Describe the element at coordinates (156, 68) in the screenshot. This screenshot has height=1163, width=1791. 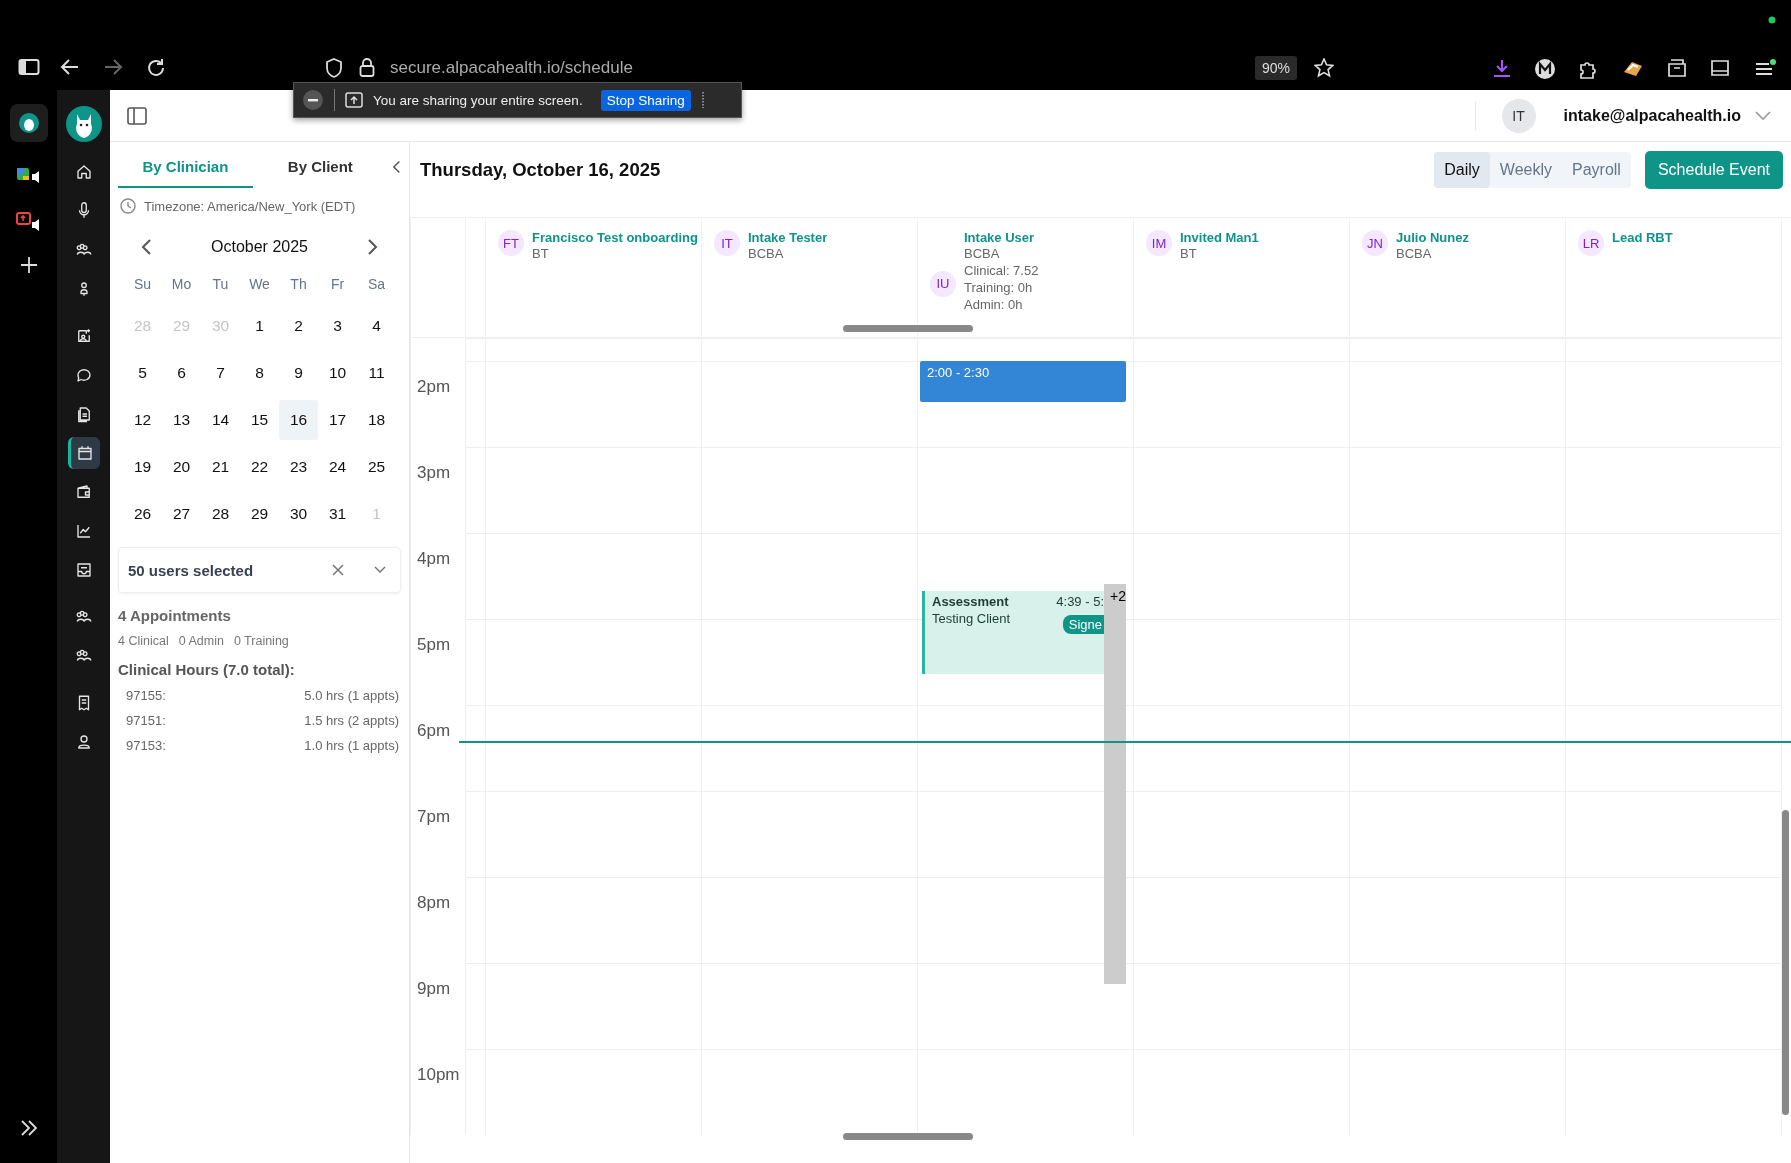
I see `reload-icon` at that location.